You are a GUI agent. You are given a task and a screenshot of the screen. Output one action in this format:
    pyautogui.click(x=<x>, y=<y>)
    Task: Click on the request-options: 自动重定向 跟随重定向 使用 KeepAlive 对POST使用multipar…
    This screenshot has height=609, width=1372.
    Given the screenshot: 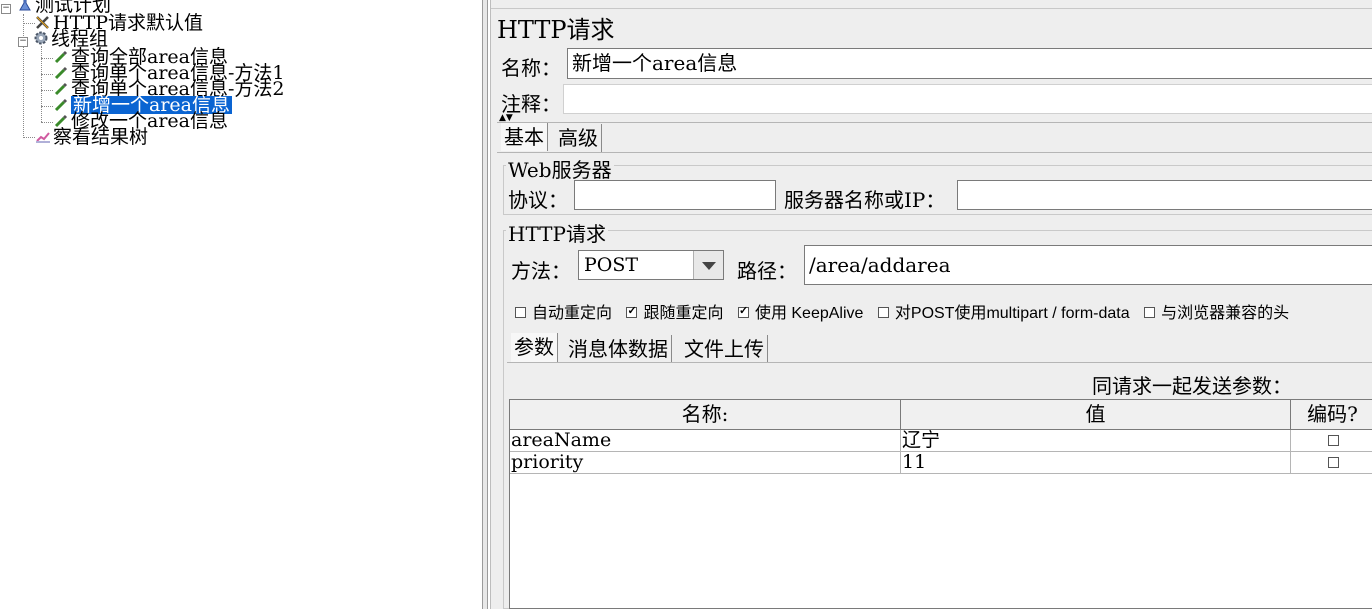 What is the action you would take?
    pyautogui.click(x=907, y=311)
    